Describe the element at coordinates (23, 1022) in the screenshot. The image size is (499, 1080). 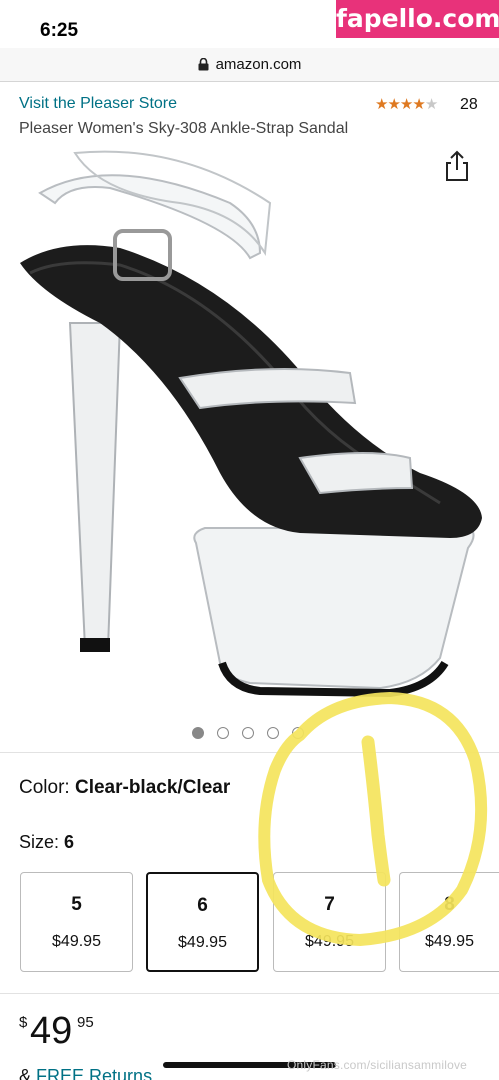
I see `price-symbol: $` at that location.